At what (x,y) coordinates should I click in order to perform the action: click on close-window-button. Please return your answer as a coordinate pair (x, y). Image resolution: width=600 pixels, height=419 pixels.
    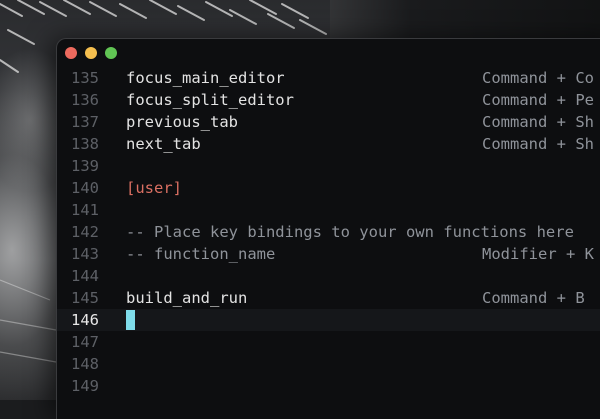
    Looking at the image, I should click on (71, 53).